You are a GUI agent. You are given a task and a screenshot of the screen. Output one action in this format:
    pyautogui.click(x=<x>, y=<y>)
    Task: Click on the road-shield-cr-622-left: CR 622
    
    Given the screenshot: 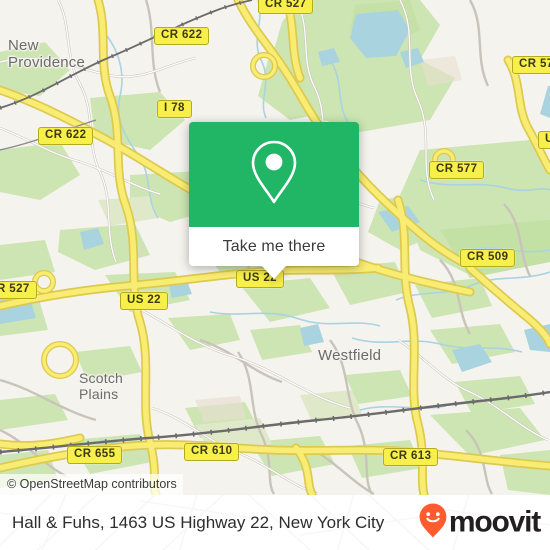 What is the action you would take?
    pyautogui.click(x=66, y=136)
    